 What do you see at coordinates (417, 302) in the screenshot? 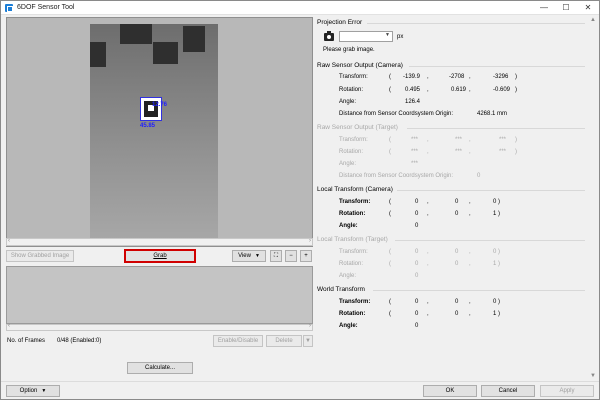
I see `world-transform-x: 0` at bounding box center [417, 302].